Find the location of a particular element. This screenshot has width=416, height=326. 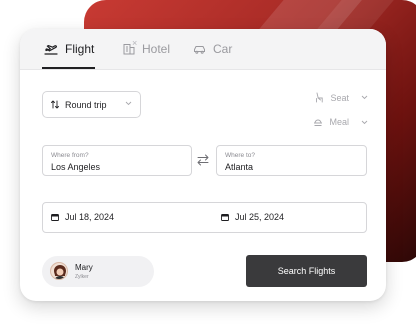

where-to-value: Atlanta is located at coordinates (239, 167).